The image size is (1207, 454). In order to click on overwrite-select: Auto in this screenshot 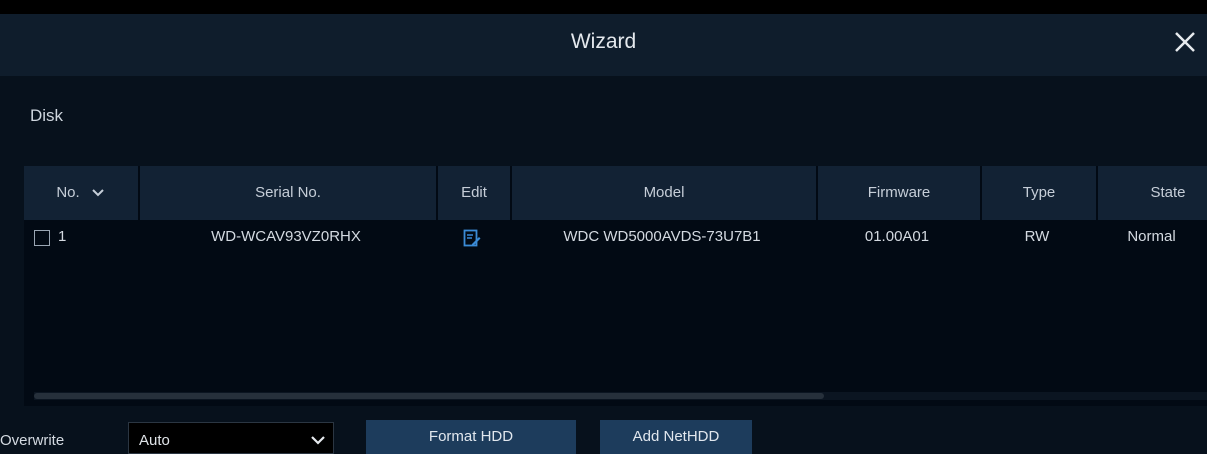, I will do `click(231, 438)`.